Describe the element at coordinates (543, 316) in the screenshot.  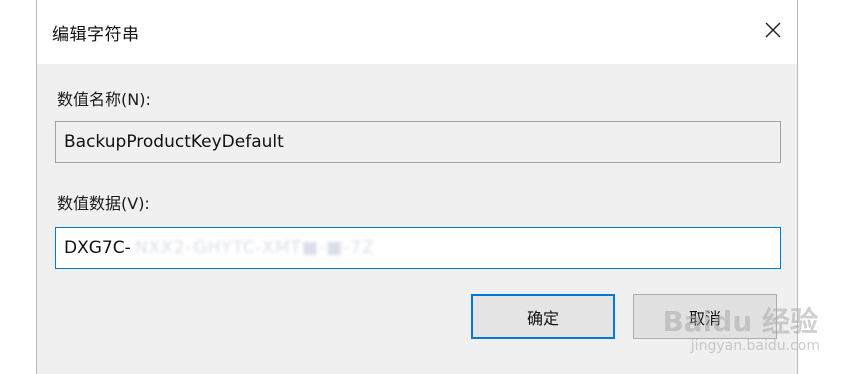
I see `ok-button: 确定` at that location.